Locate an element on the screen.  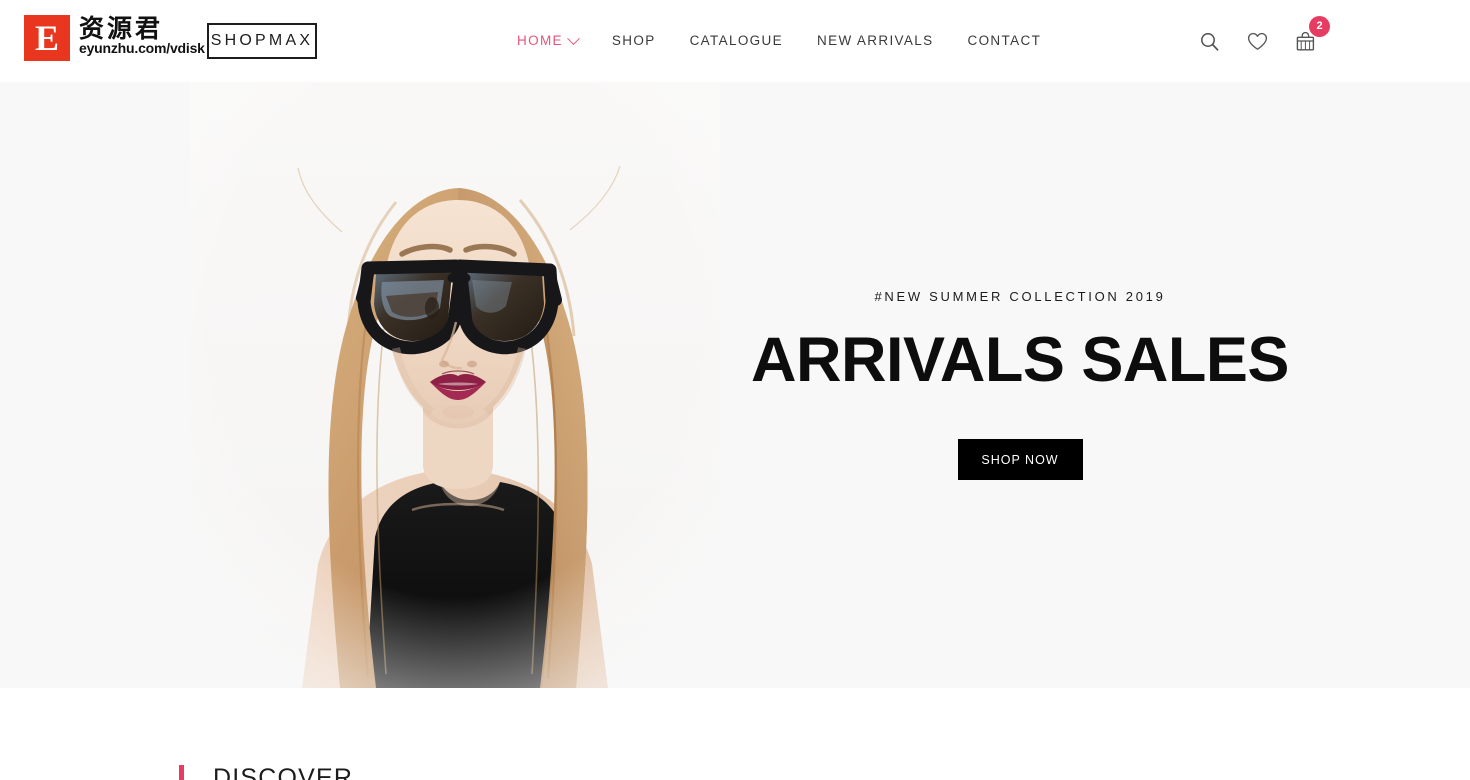
site-logo: SHOPMAX is located at coordinates (262, 41).